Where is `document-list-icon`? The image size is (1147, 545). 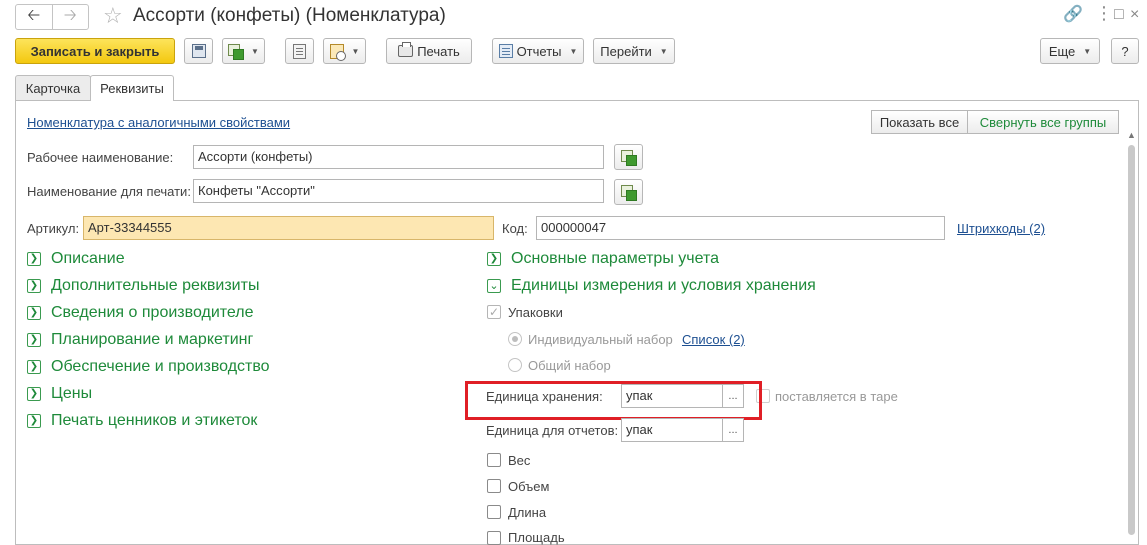 document-list-icon is located at coordinates (299, 51).